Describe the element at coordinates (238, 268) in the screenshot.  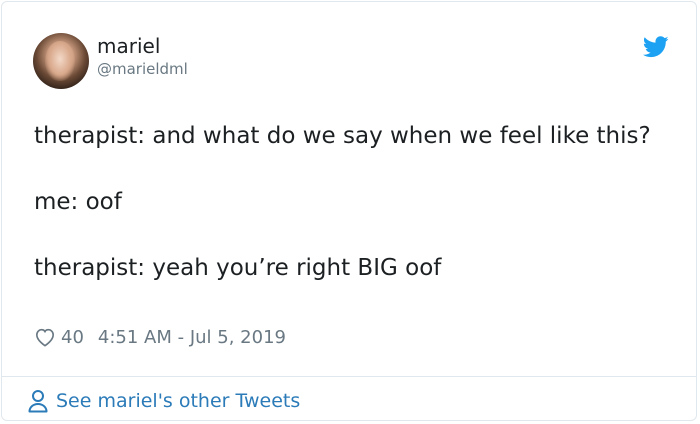
I see `tweet-paragraph: therapist: yeah you’re right BIG oof` at that location.